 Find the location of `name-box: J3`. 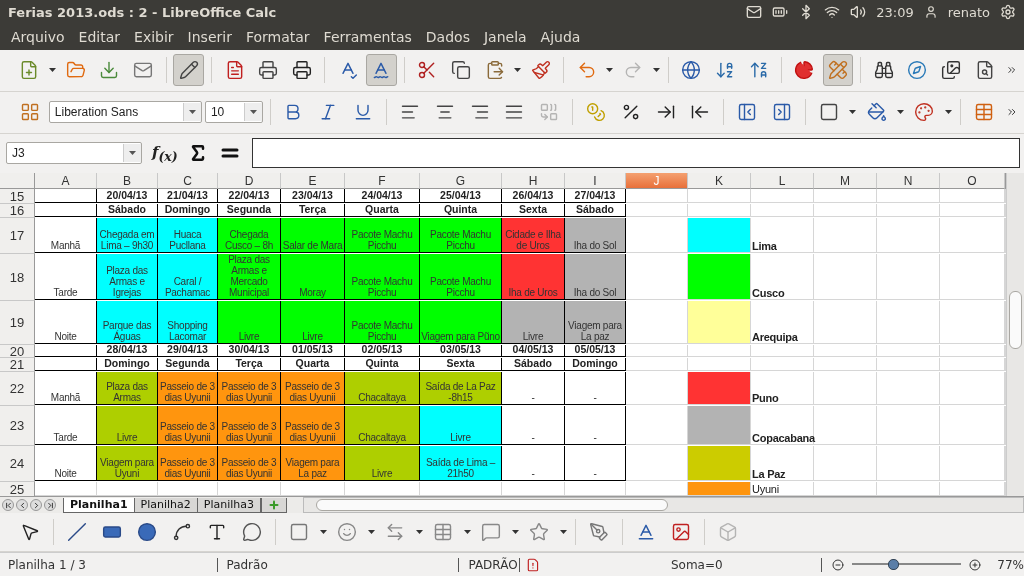

name-box: J3 is located at coordinates (74, 153).